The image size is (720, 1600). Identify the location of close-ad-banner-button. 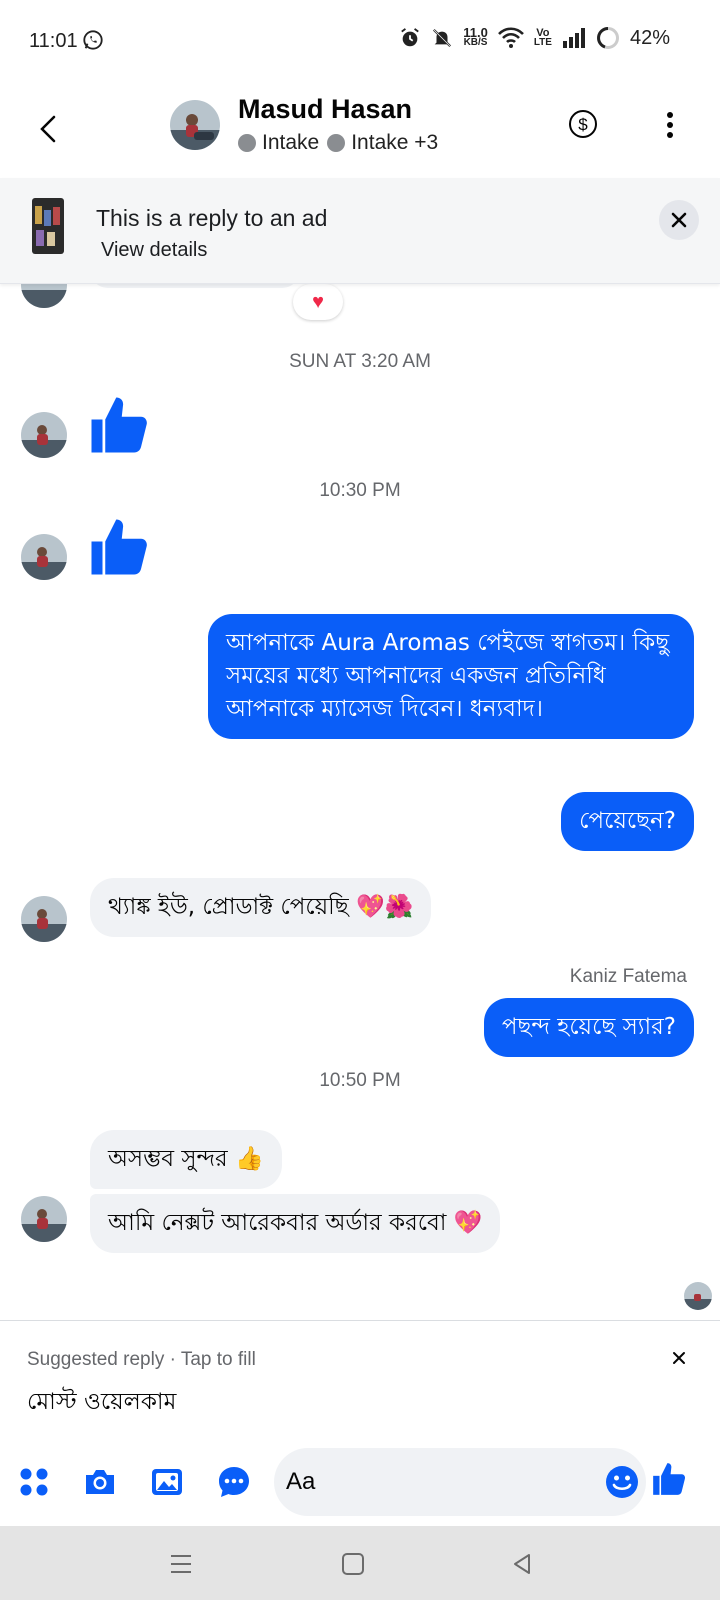
(679, 220).